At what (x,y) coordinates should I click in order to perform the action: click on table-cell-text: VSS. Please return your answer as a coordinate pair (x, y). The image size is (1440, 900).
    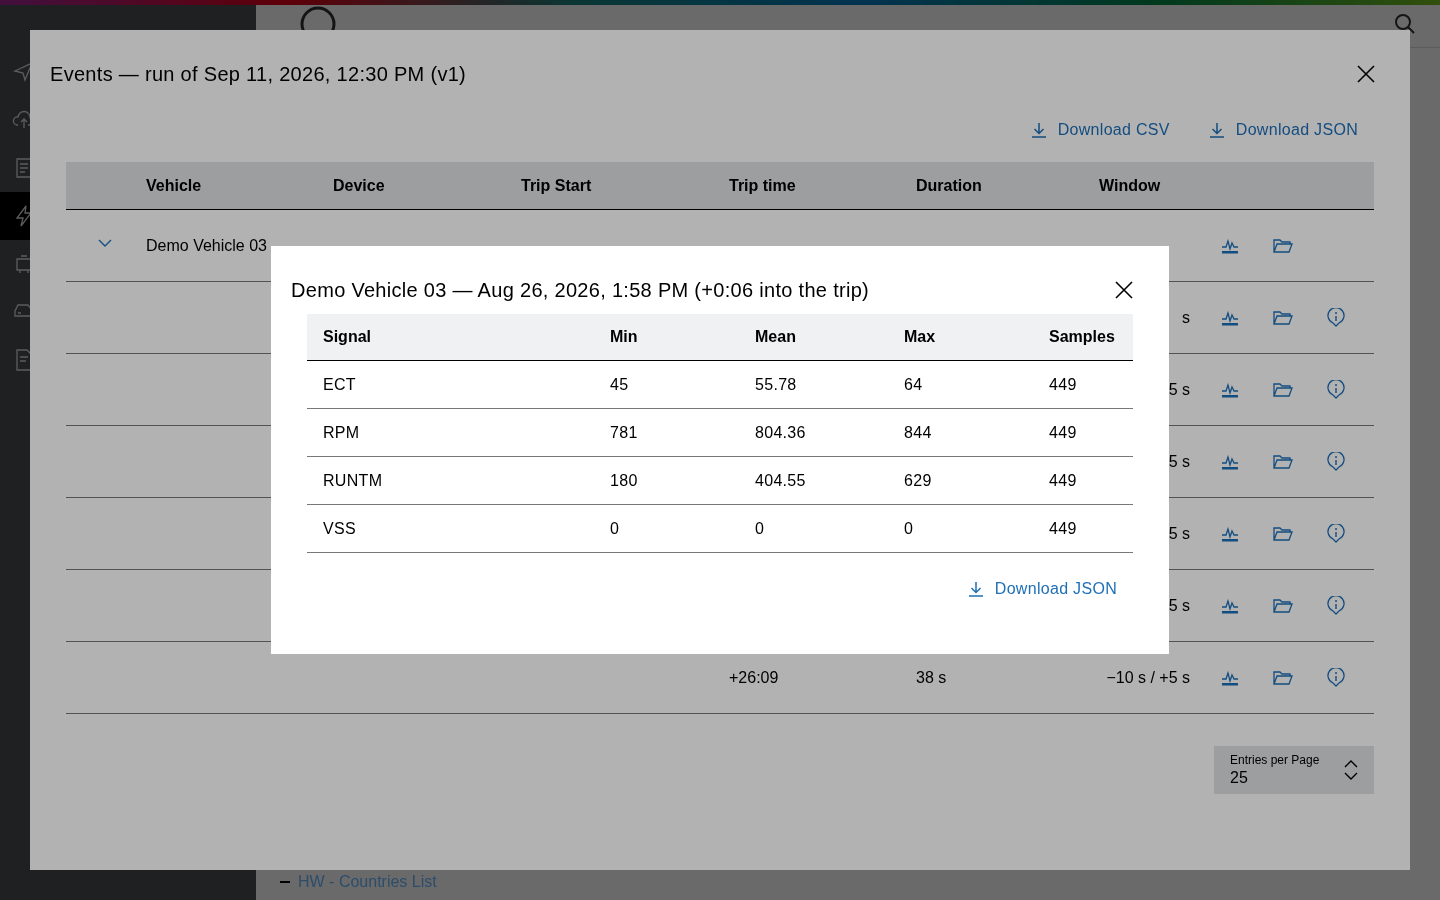
    Looking at the image, I should click on (339, 528).